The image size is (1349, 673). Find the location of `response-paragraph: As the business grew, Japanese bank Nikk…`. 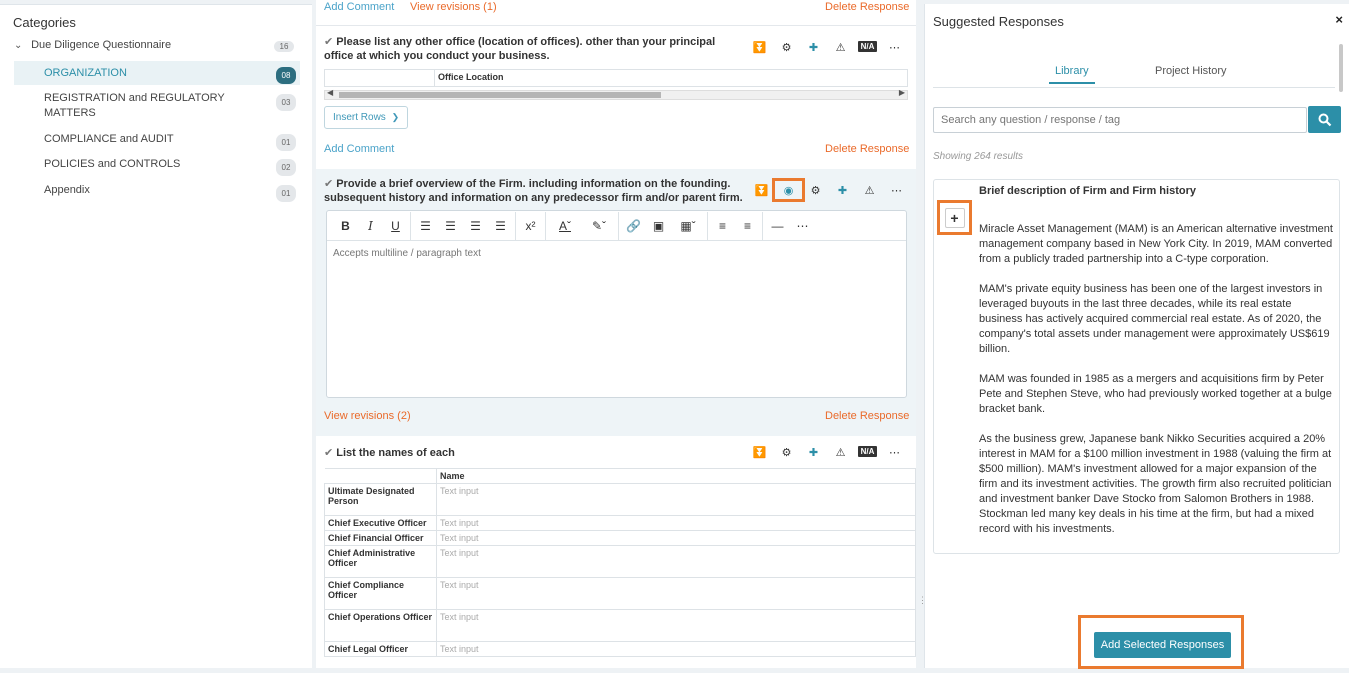

response-paragraph: As the business grew, Japanese bank Nikk… is located at coordinates (1155, 484).